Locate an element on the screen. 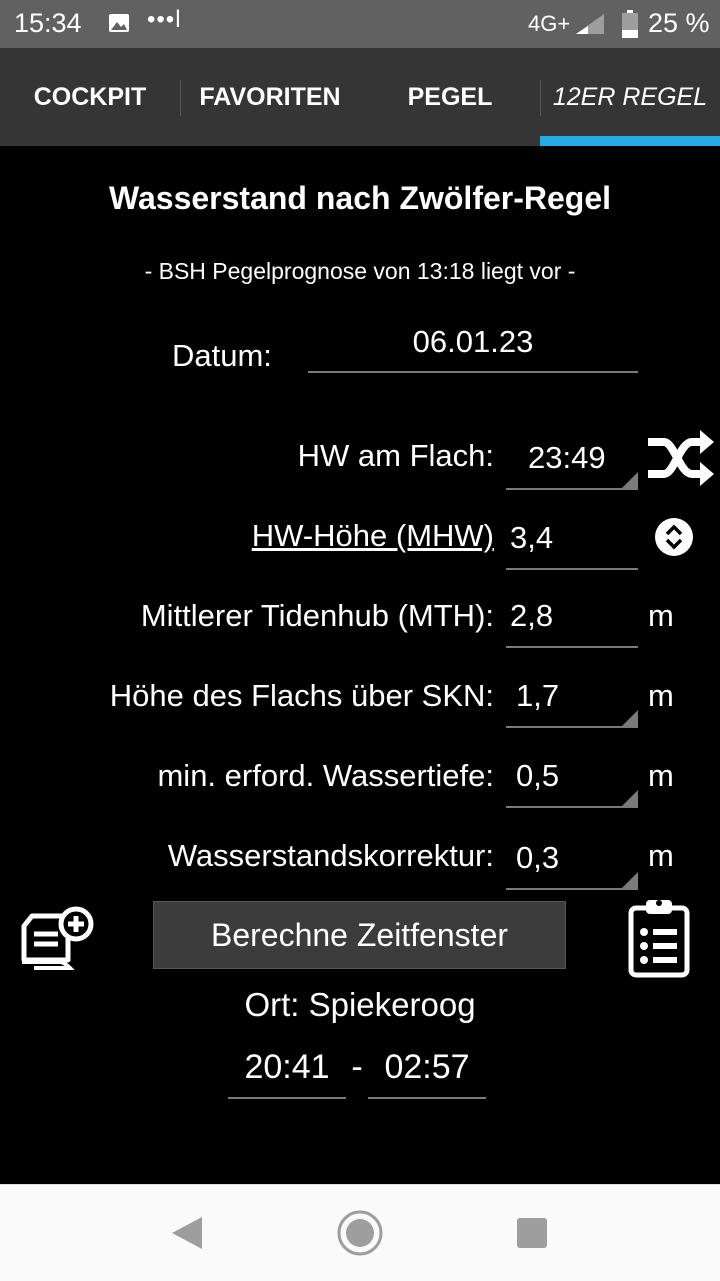  up-down-icon is located at coordinates (674, 537).